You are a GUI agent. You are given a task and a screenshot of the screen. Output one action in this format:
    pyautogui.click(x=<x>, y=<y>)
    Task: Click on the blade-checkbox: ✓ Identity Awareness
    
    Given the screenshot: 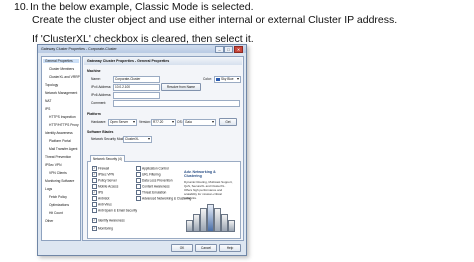 What is the action you would take?
    pyautogui.click(x=108, y=220)
    